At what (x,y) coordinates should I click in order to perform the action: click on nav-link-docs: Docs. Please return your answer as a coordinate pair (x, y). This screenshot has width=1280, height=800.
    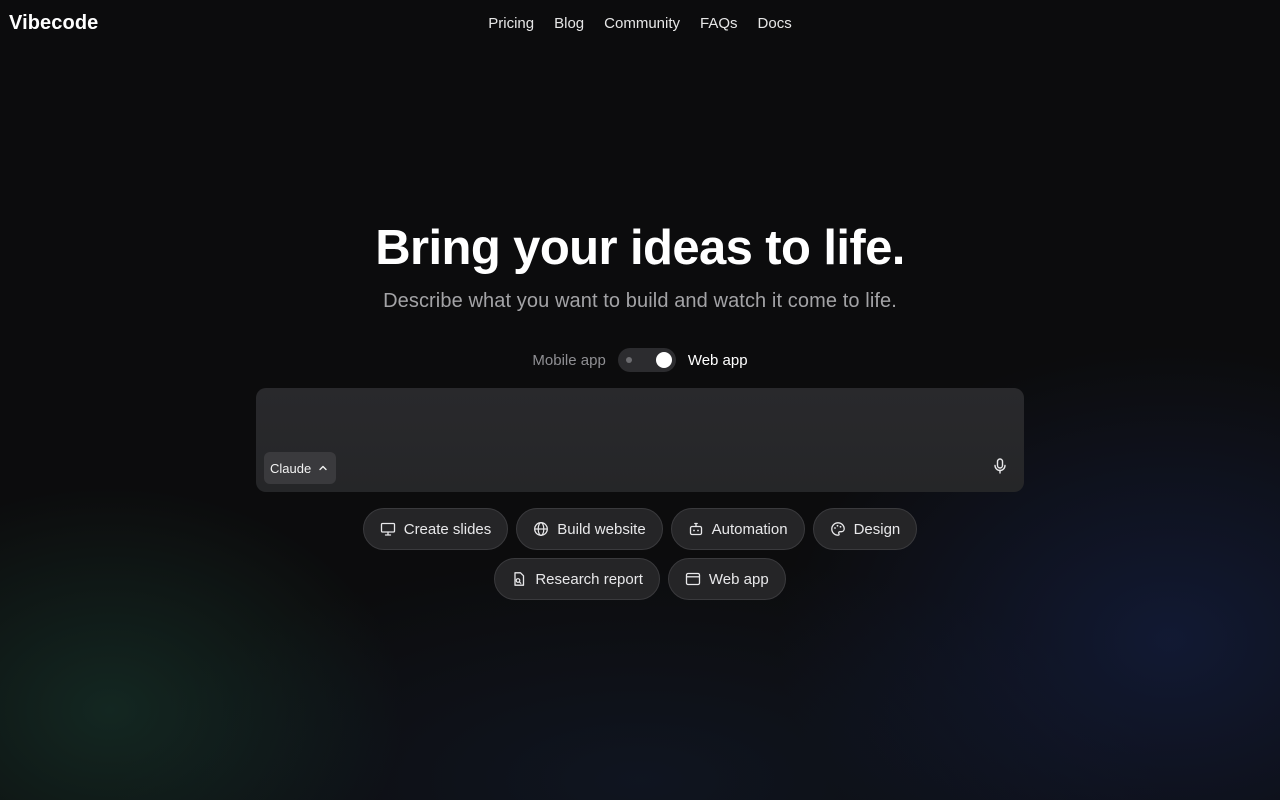
    Looking at the image, I should click on (775, 23).